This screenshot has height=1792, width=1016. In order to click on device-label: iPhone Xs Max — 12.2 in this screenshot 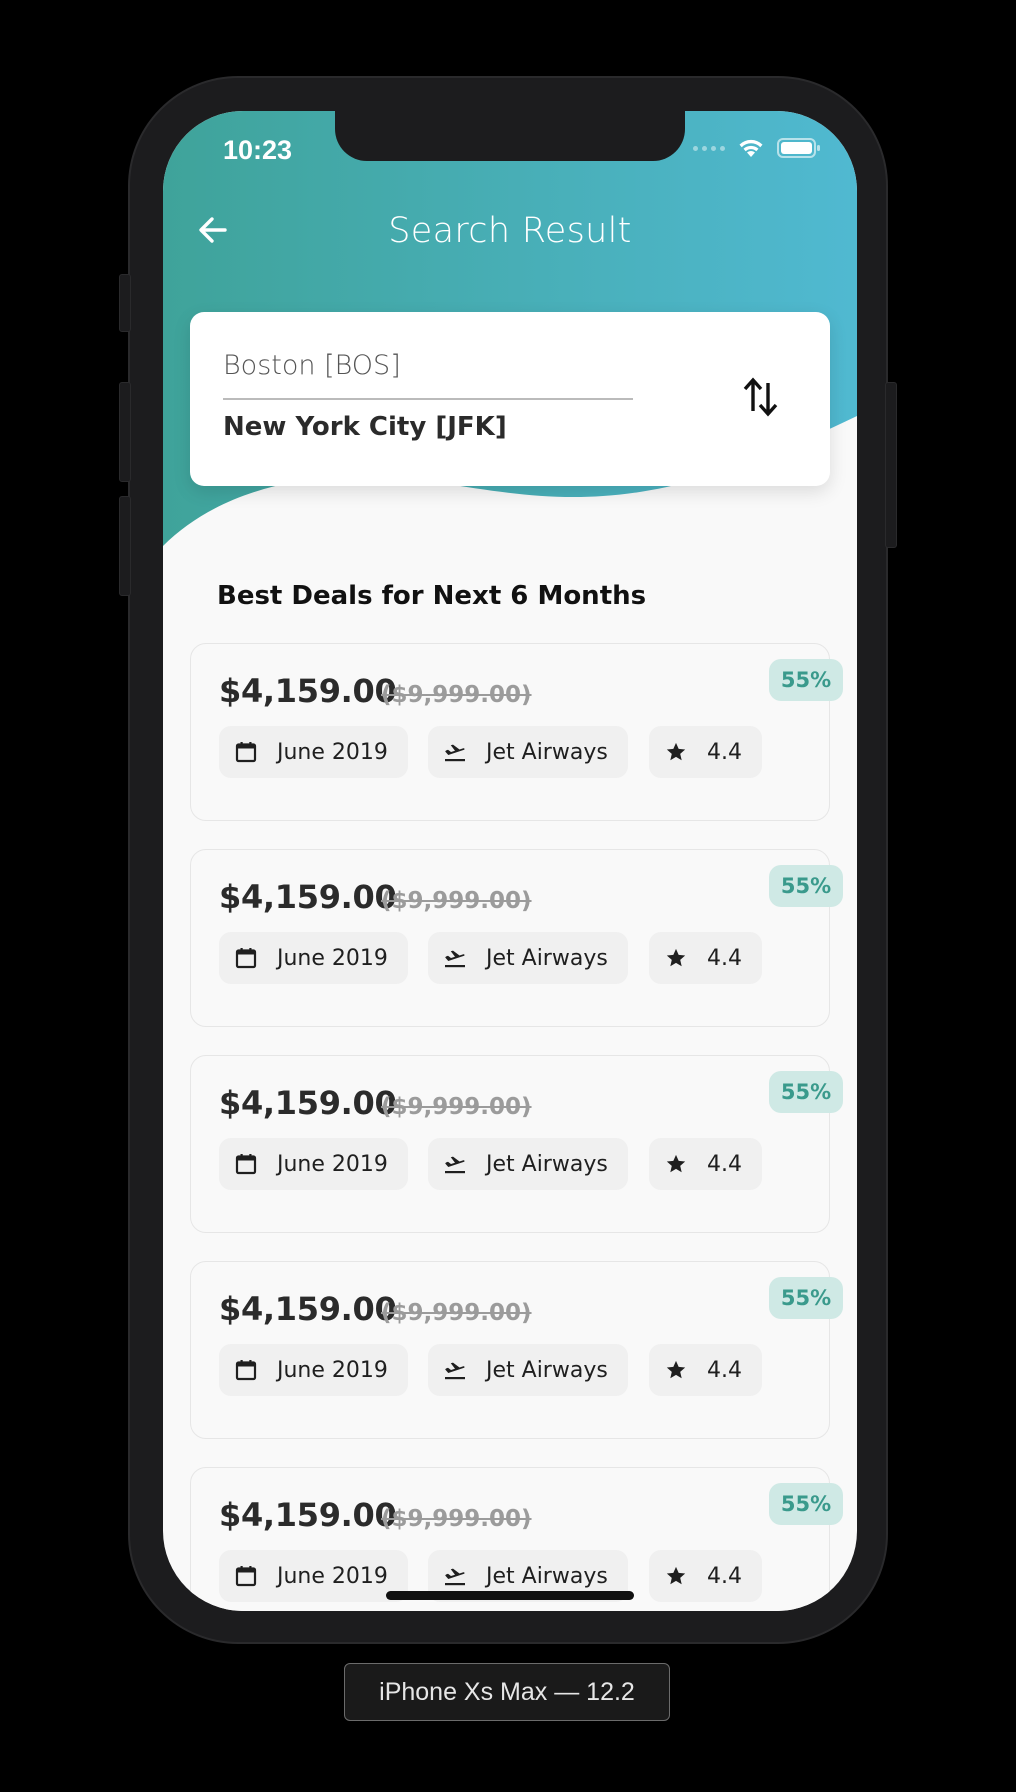, I will do `click(507, 1692)`.